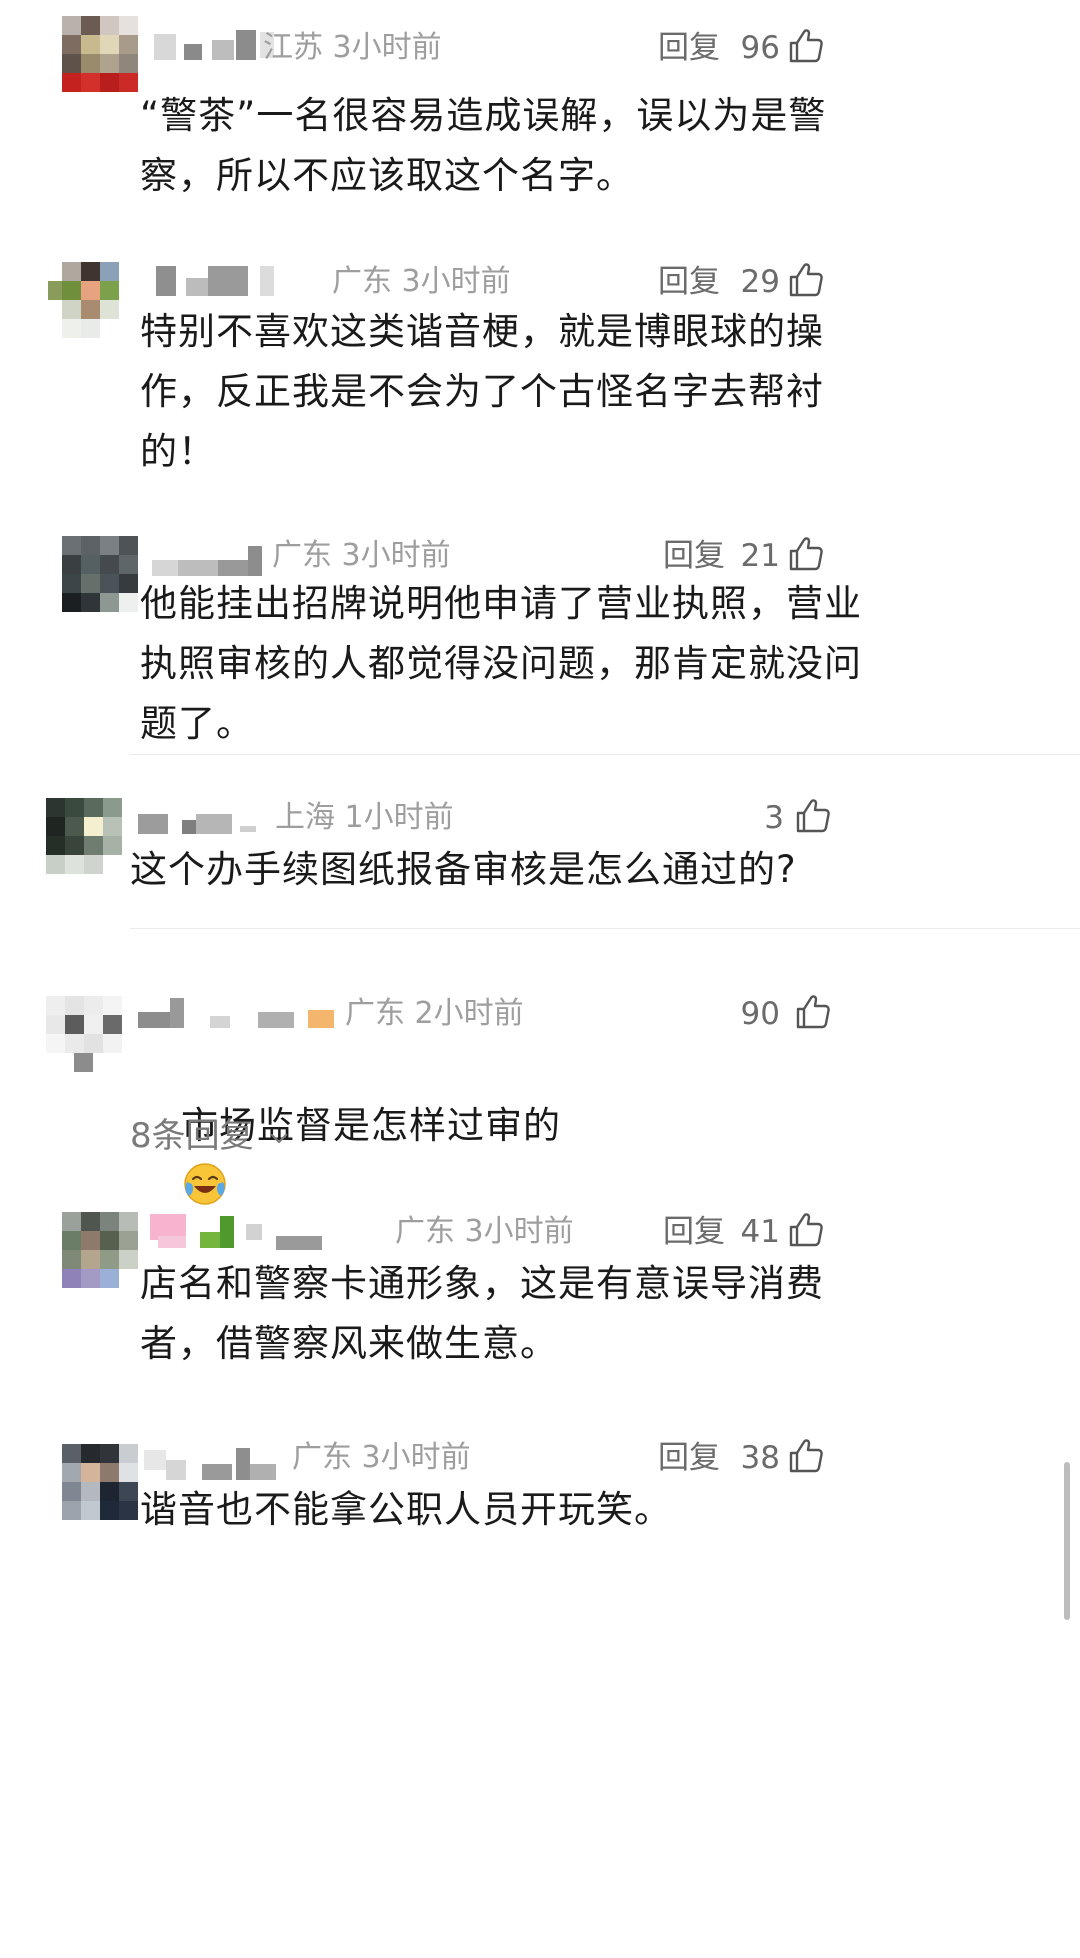 This screenshot has height=1958, width=1080. I want to click on like-count: 38, so click(760, 1458).